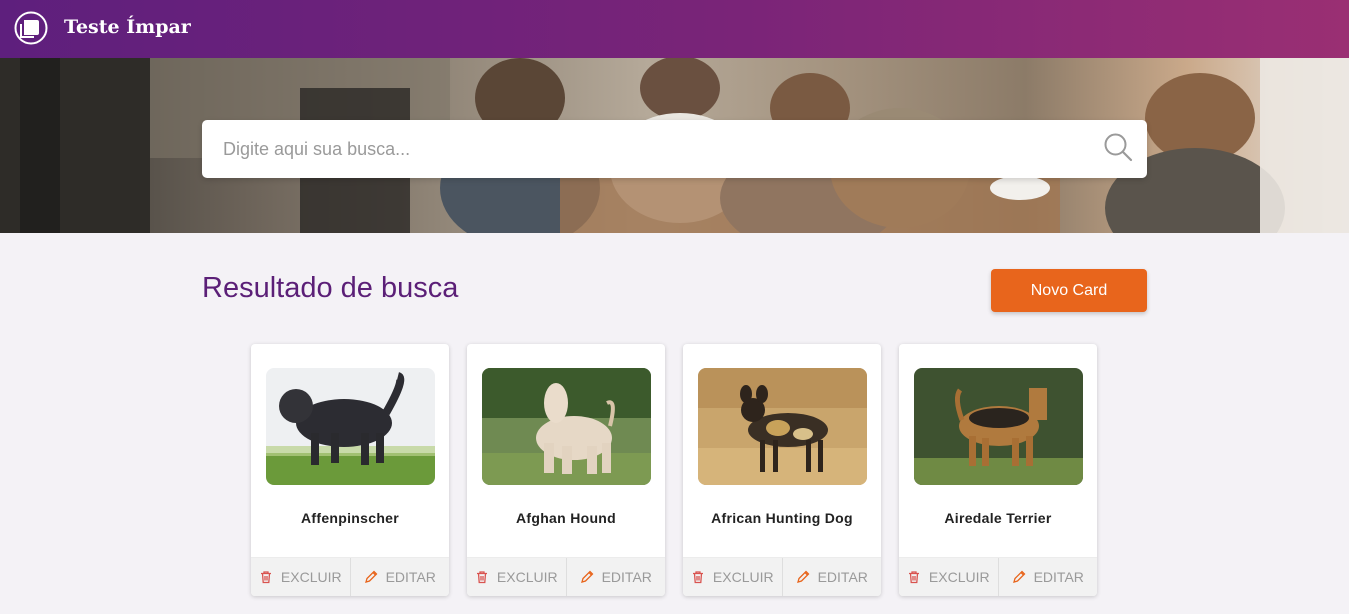  What do you see at coordinates (782, 518) in the screenshot?
I see `card-title: African Hunting Dog` at bounding box center [782, 518].